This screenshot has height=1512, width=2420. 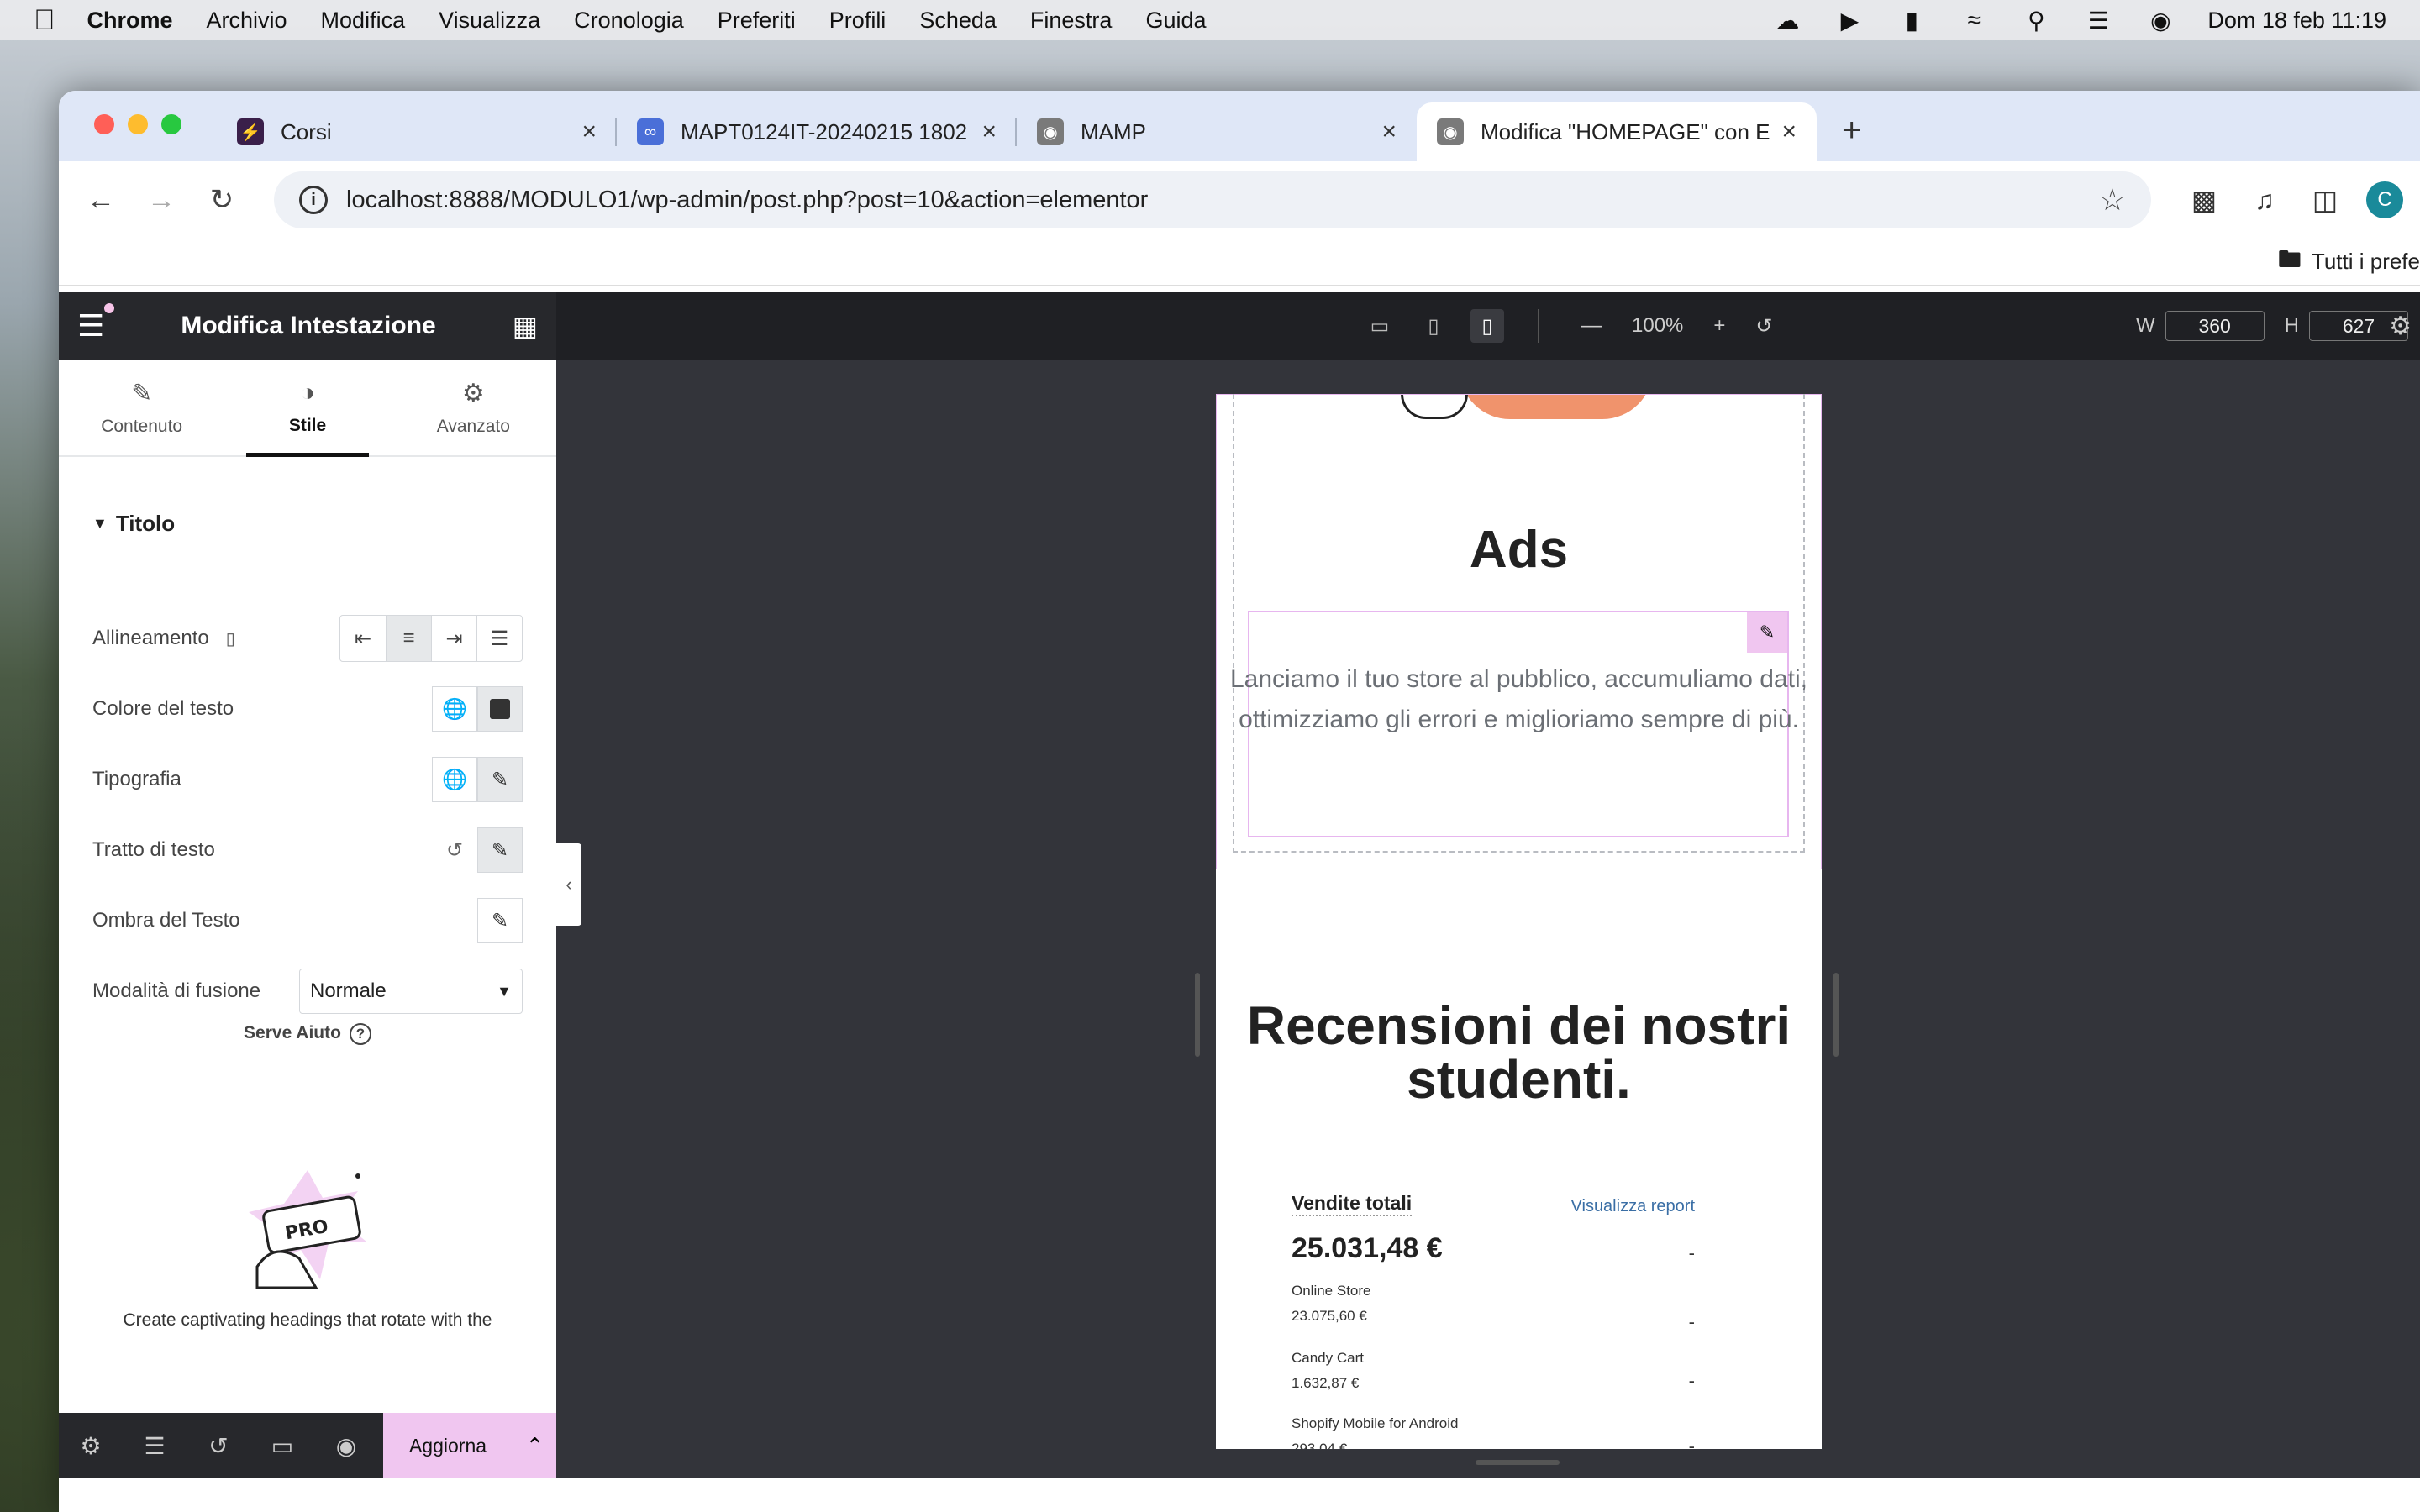 I want to click on preview-eye-icon: ◉, so click(x=346, y=1446).